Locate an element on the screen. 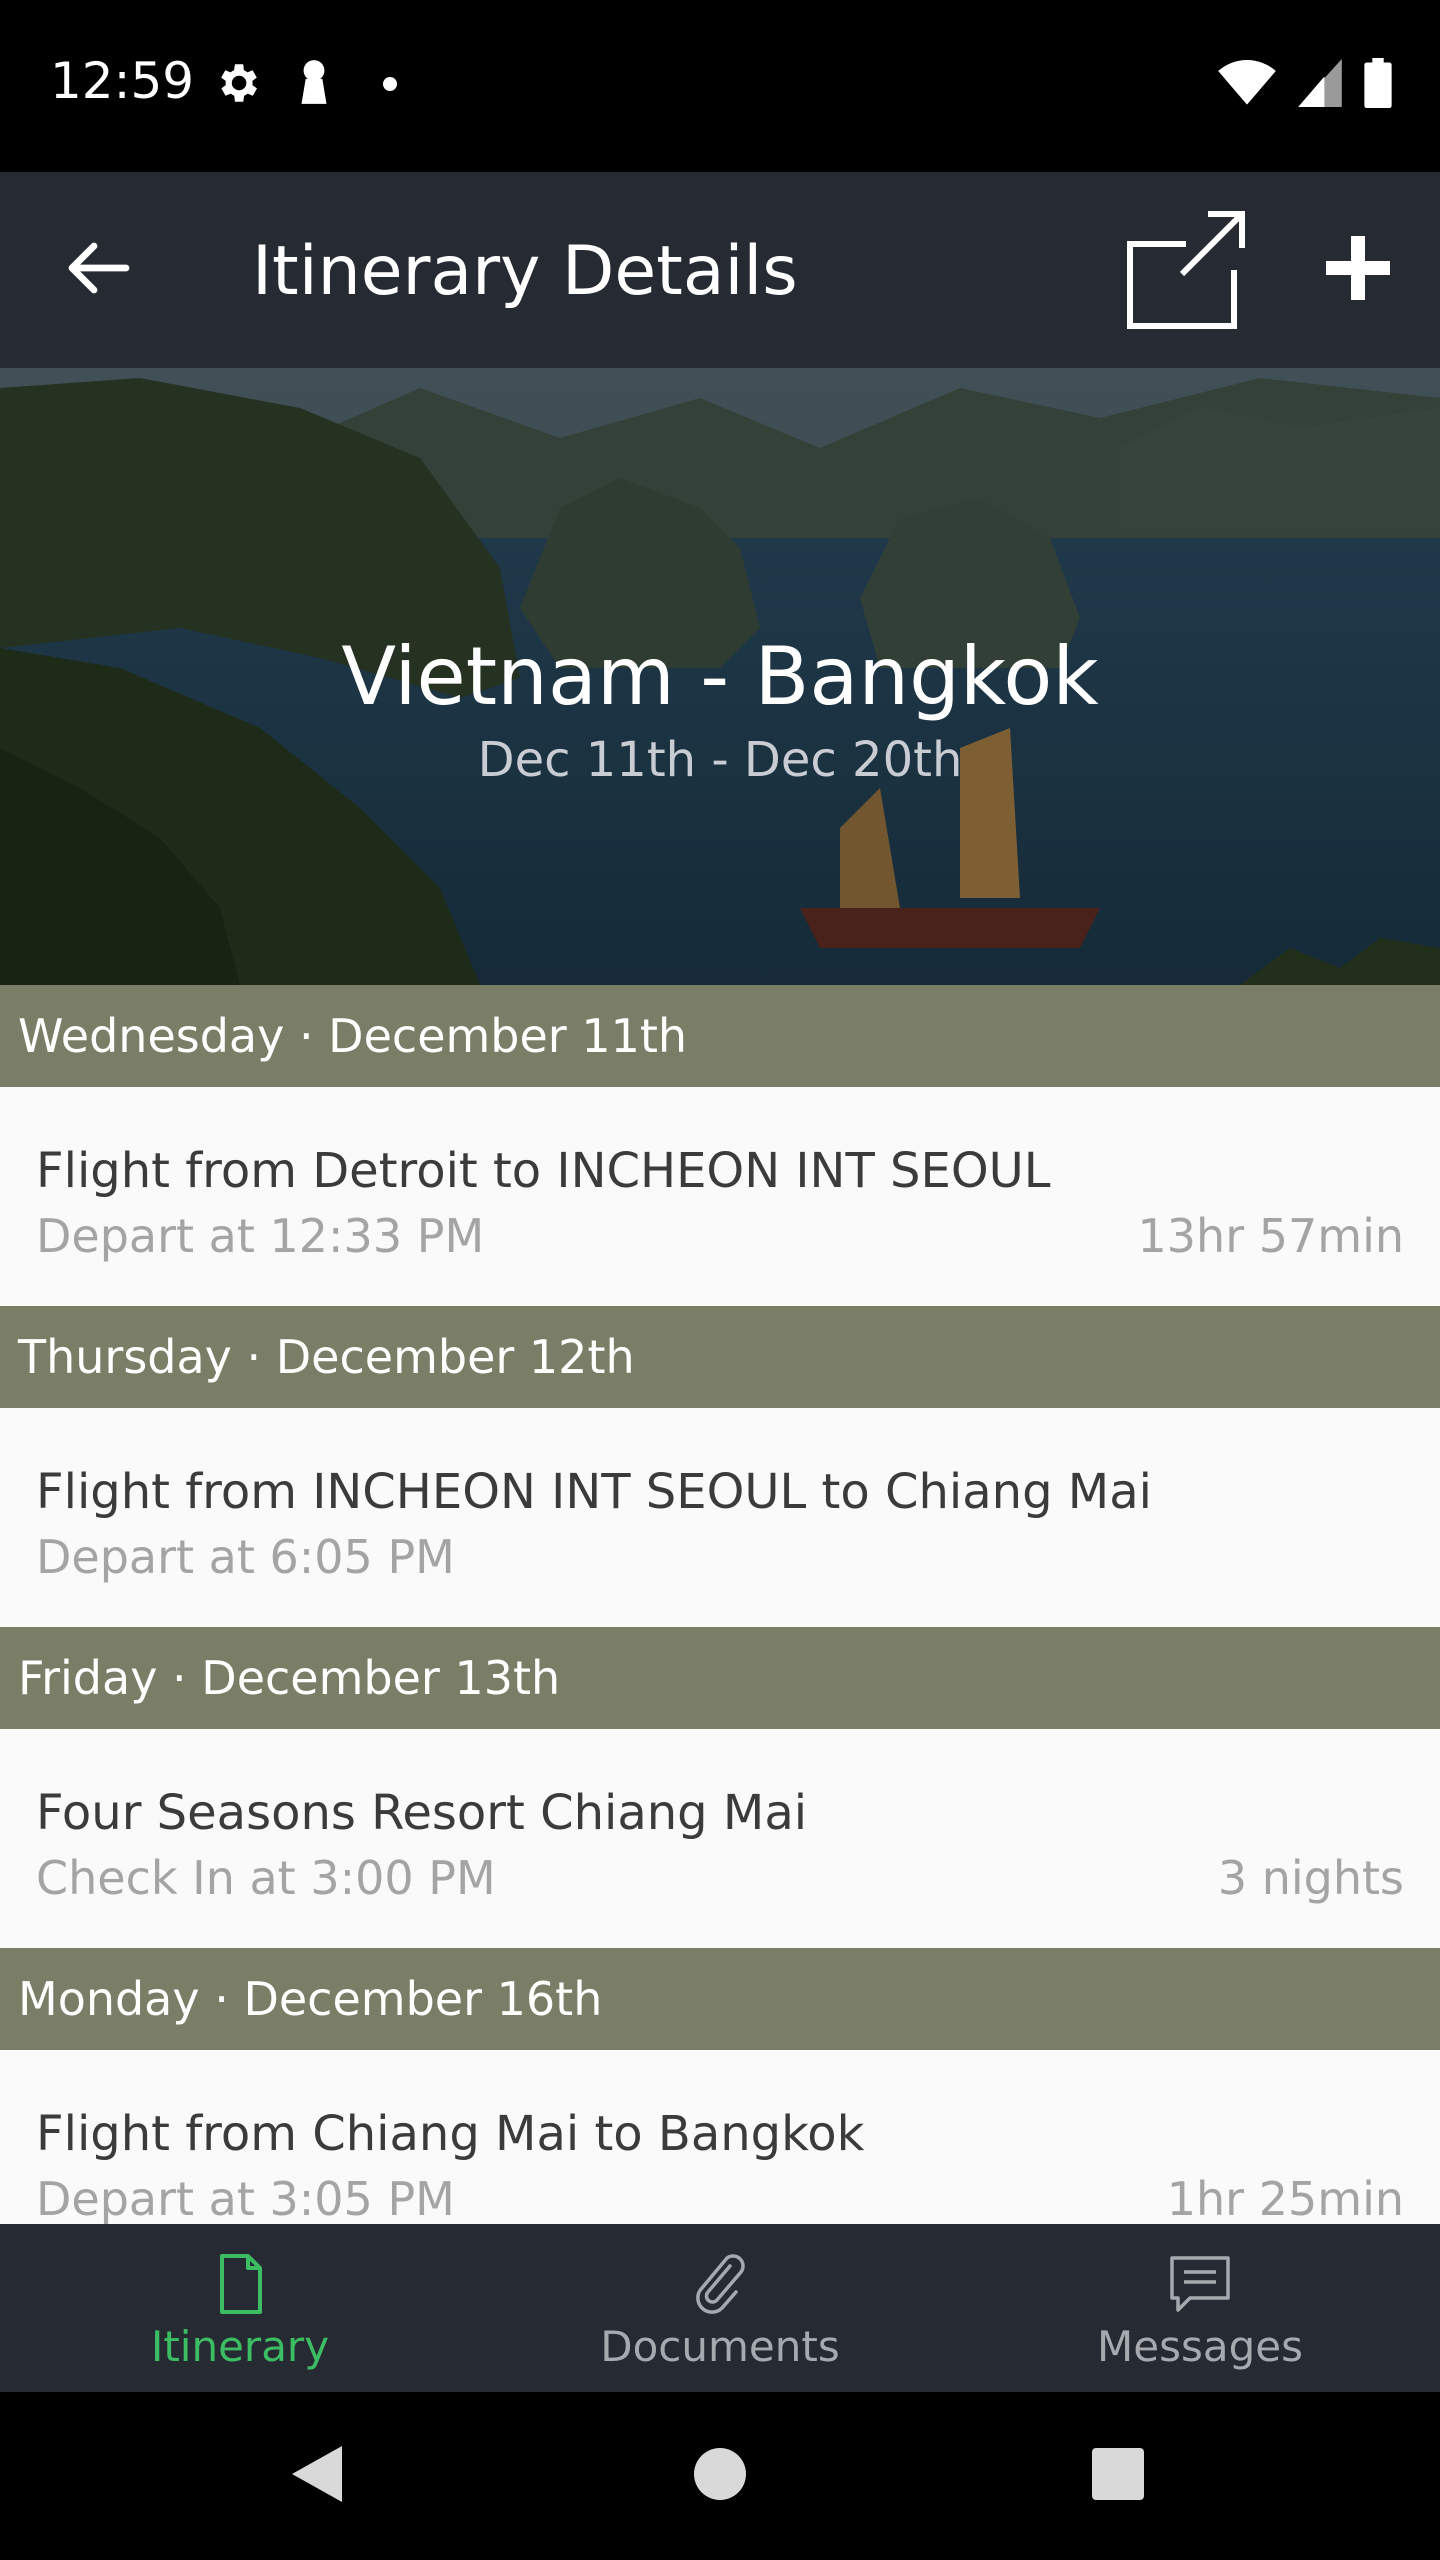 This screenshot has height=2560, width=1440. status-bar: 12:59 is located at coordinates (720, 86).